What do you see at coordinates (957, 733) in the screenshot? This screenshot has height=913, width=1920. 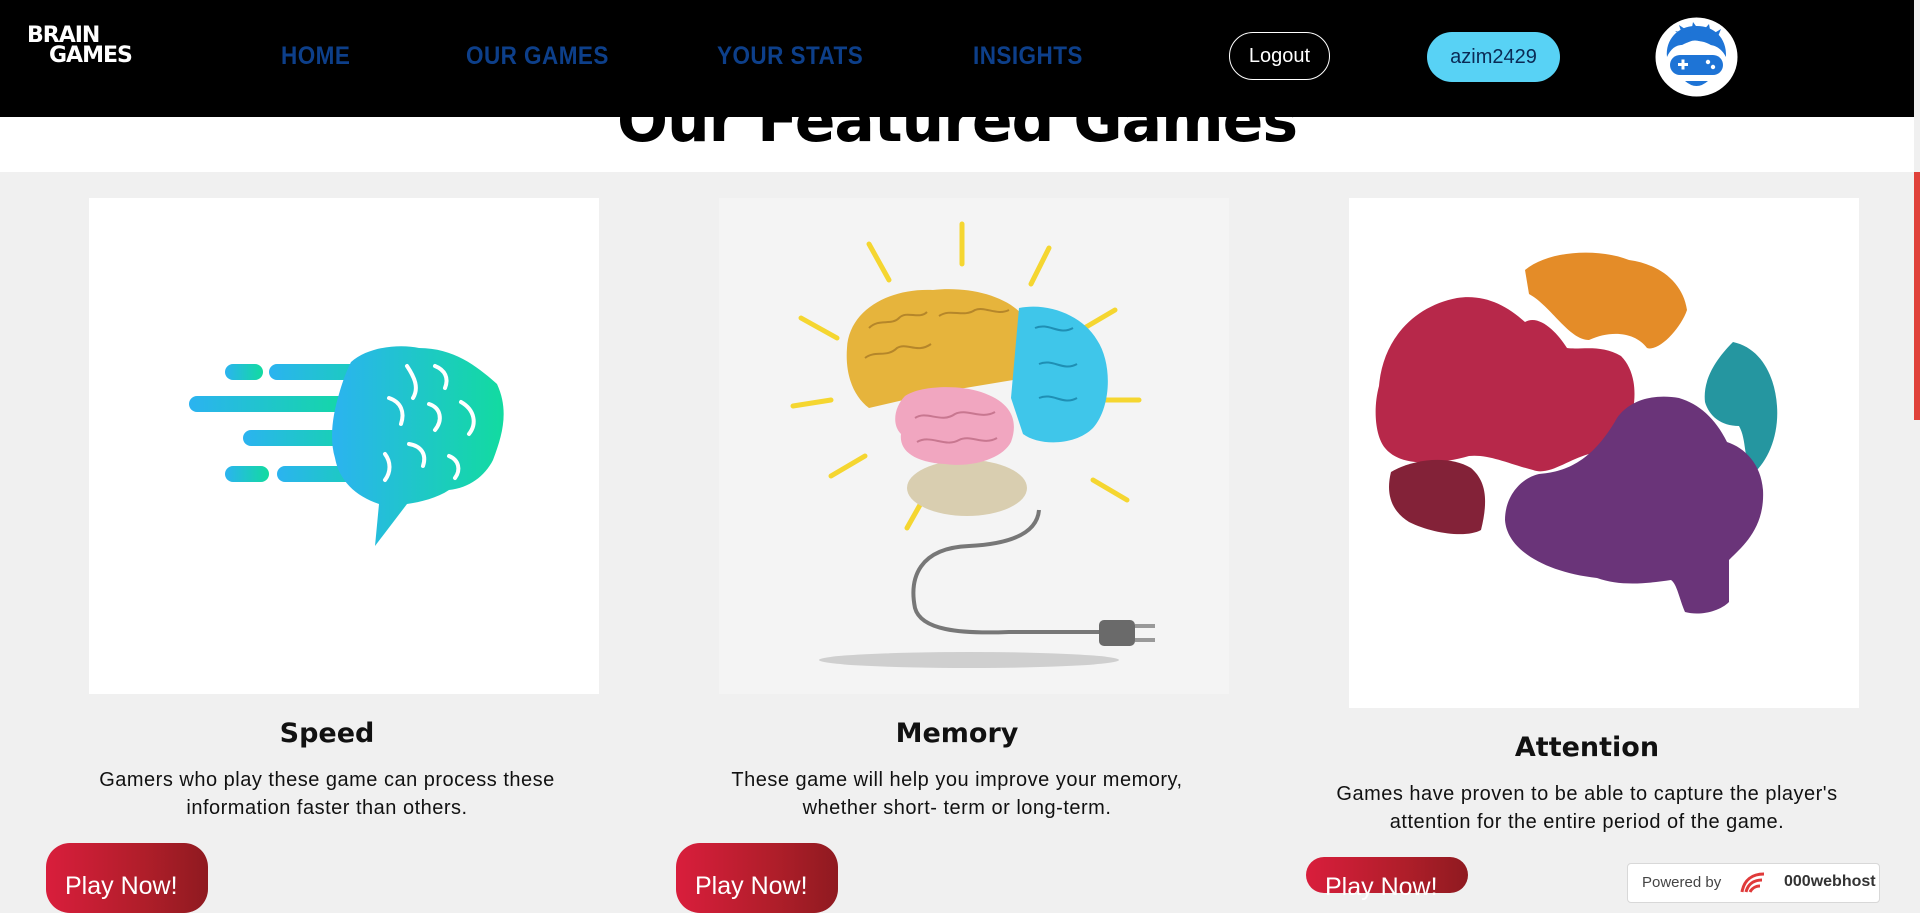 I see `card-title-memory: Memory` at bounding box center [957, 733].